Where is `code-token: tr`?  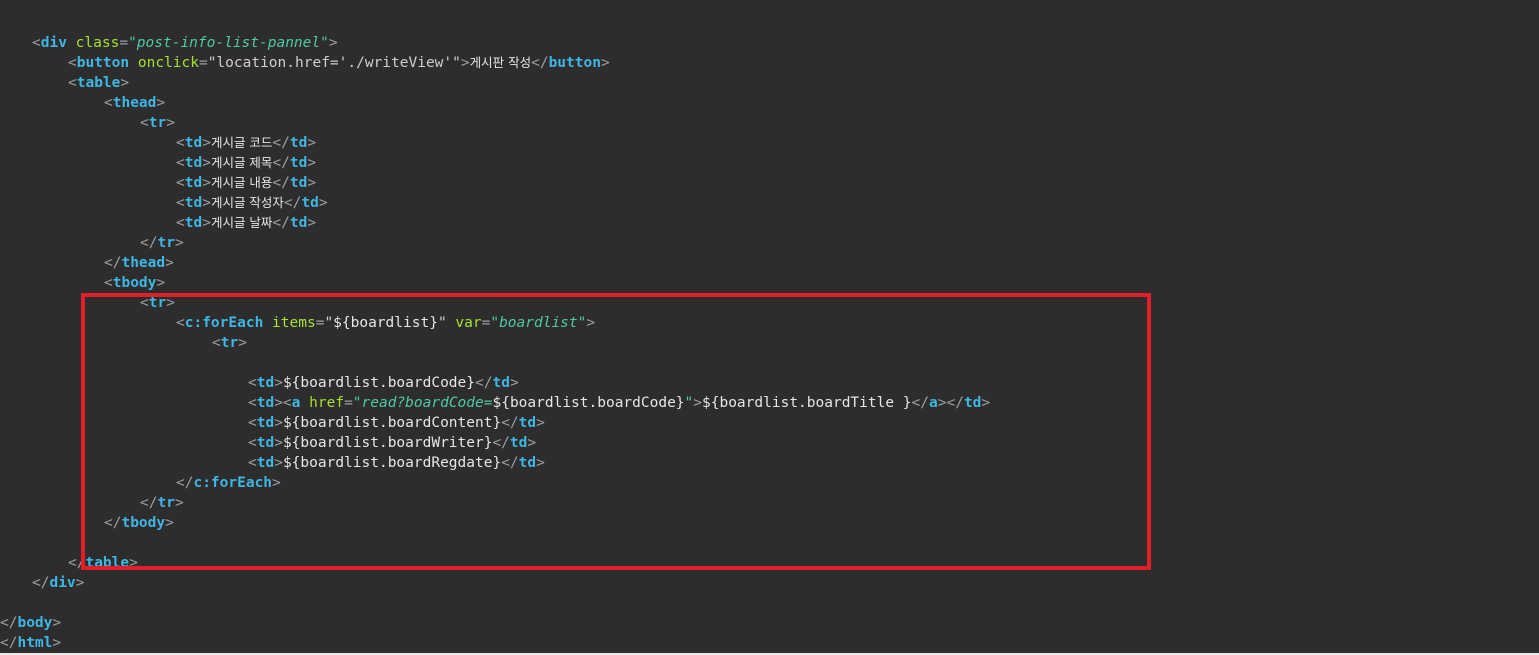 code-token: tr is located at coordinates (166, 243).